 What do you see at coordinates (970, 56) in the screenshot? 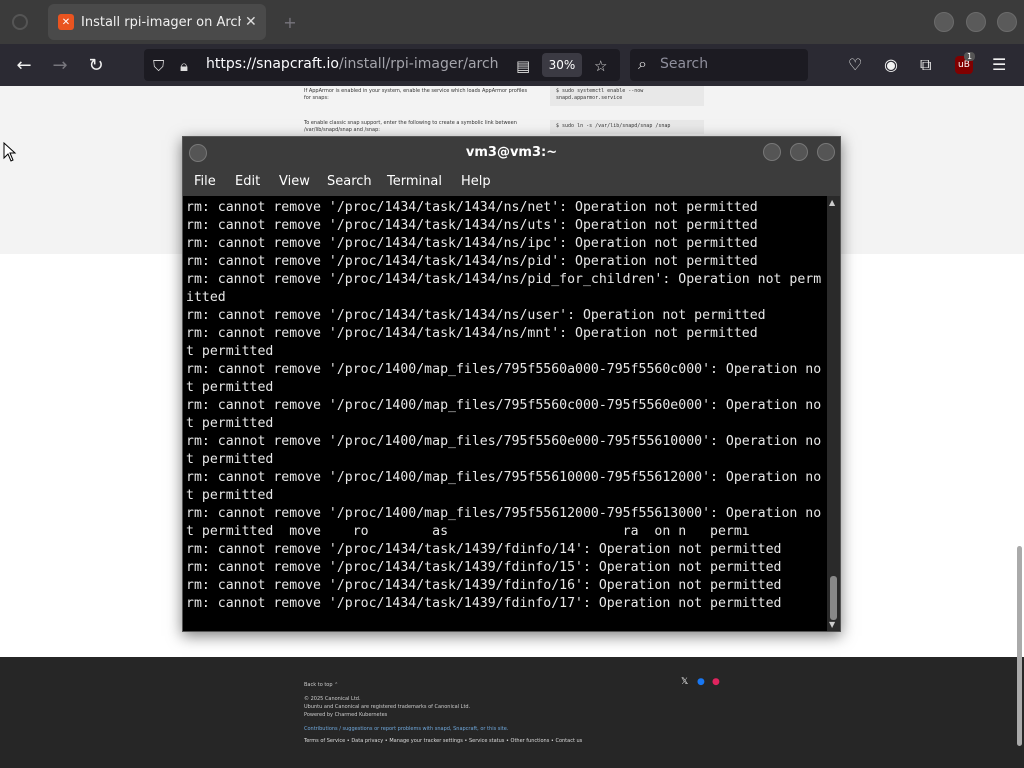
I see `extension-badge: 1` at bounding box center [970, 56].